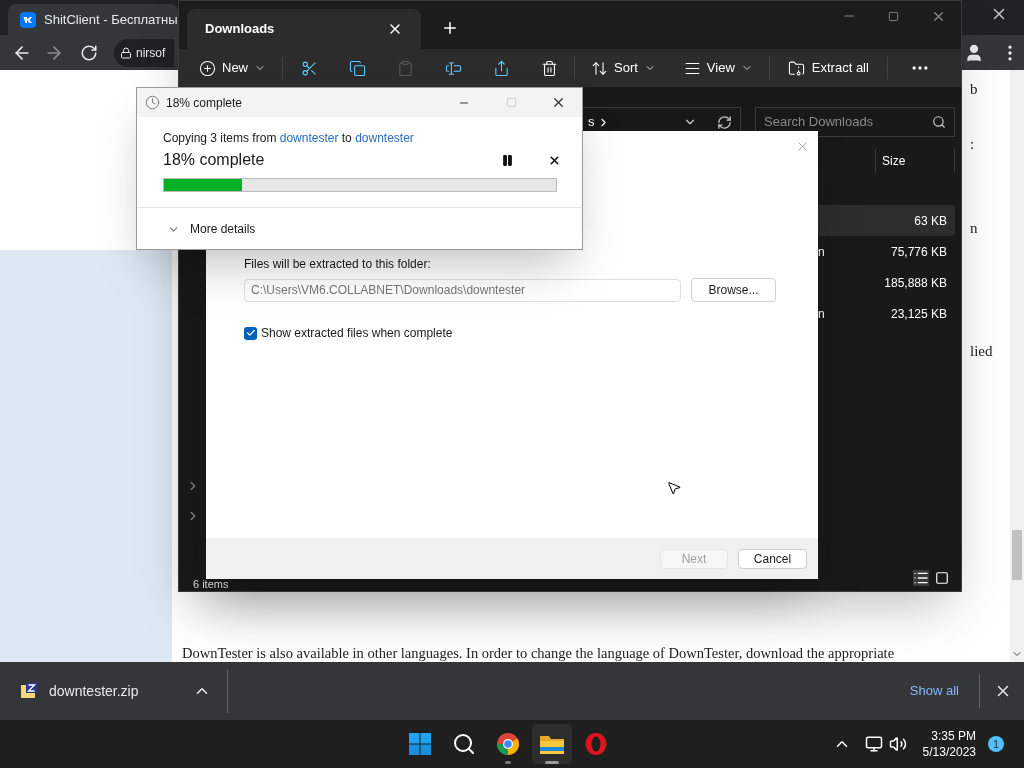 This screenshot has width=1024, height=768. I want to click on cut-icon, so click(309, 68).